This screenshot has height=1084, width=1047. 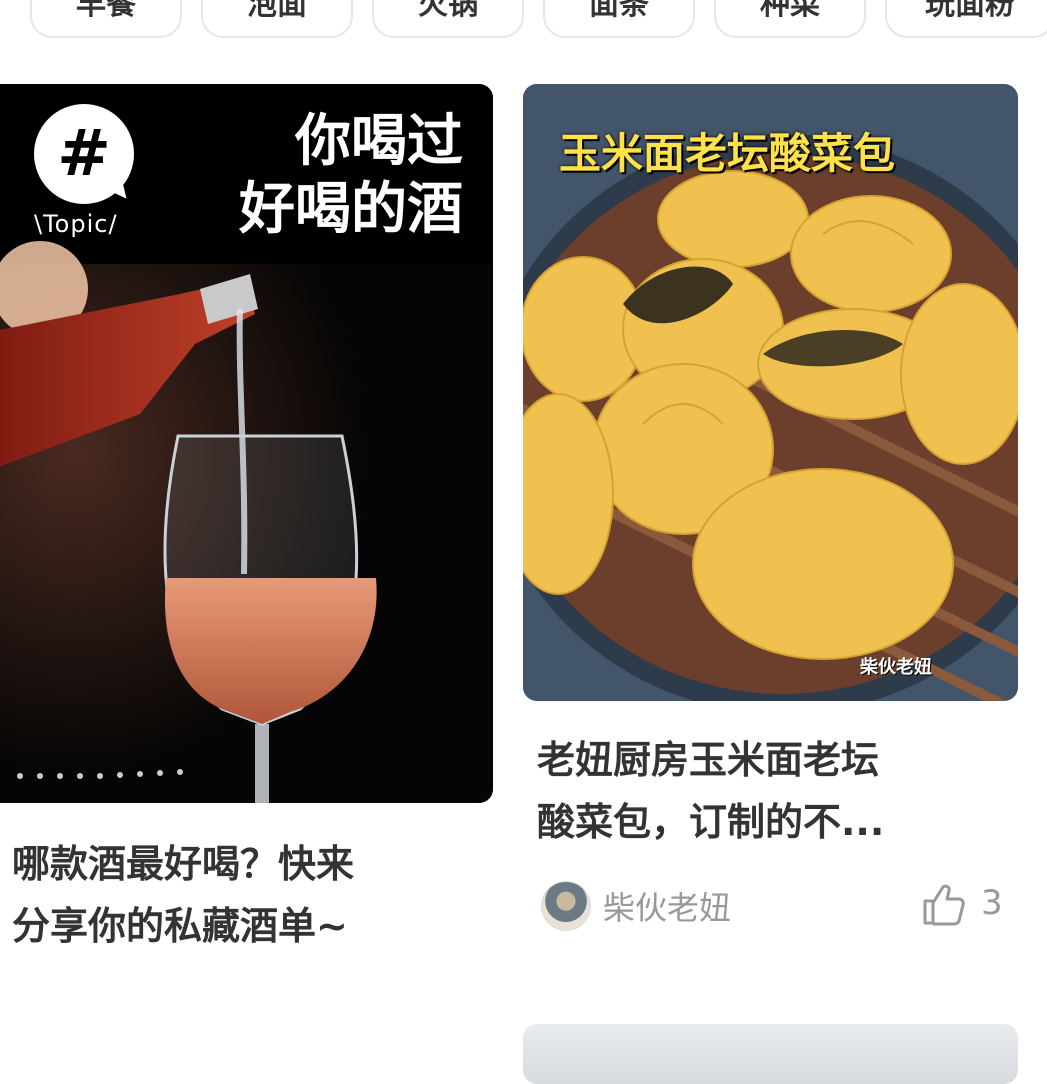 I want to click on cover-caption: 玉米面老坛酸菜包, so click(x=727, y=153).